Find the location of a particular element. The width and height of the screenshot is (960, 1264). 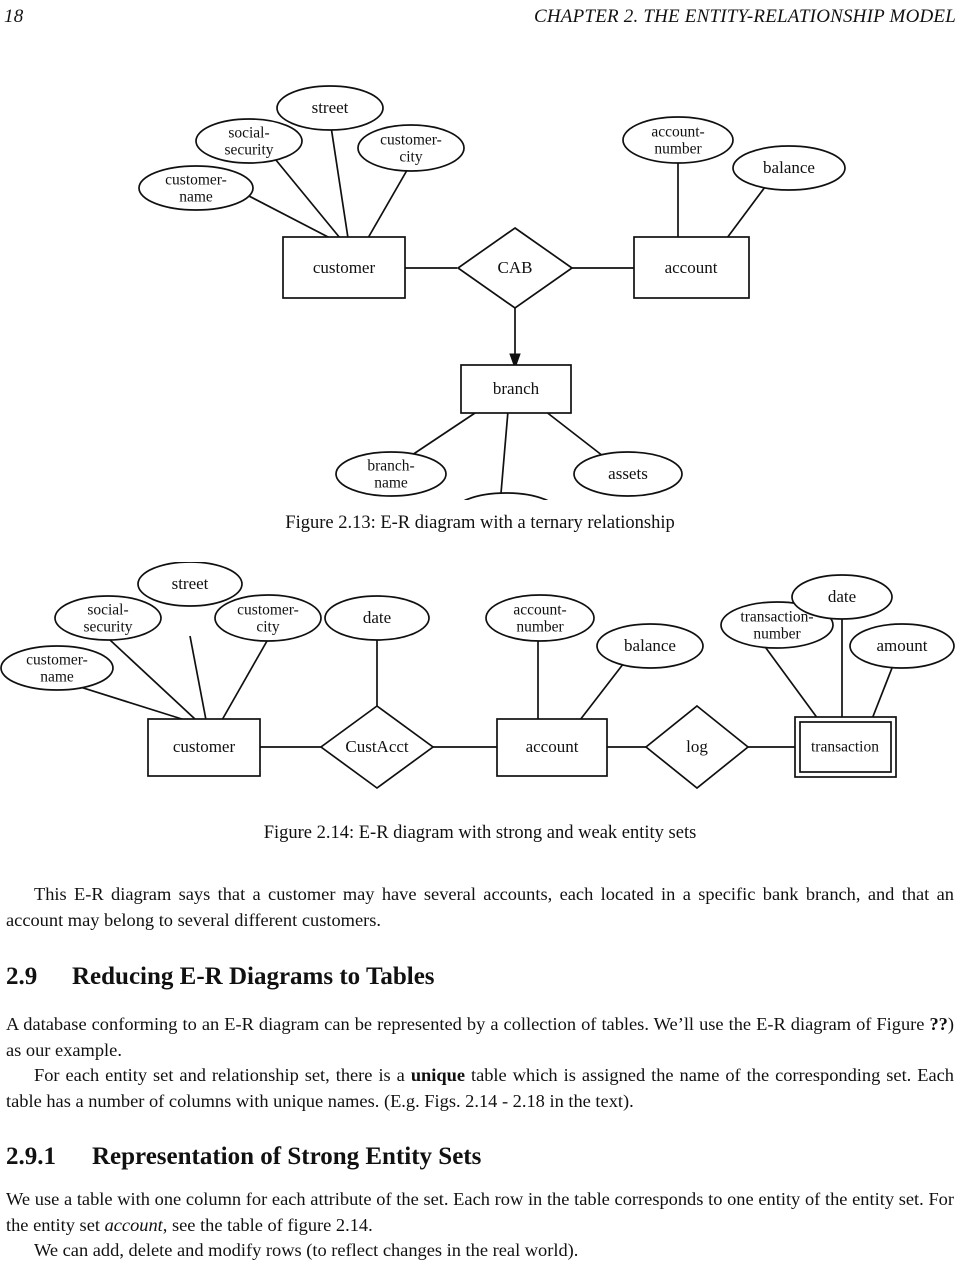

section-heading-2-9: 2.9 Reducing E-R Diagrams to Tables is located at coordinates (480, 977).